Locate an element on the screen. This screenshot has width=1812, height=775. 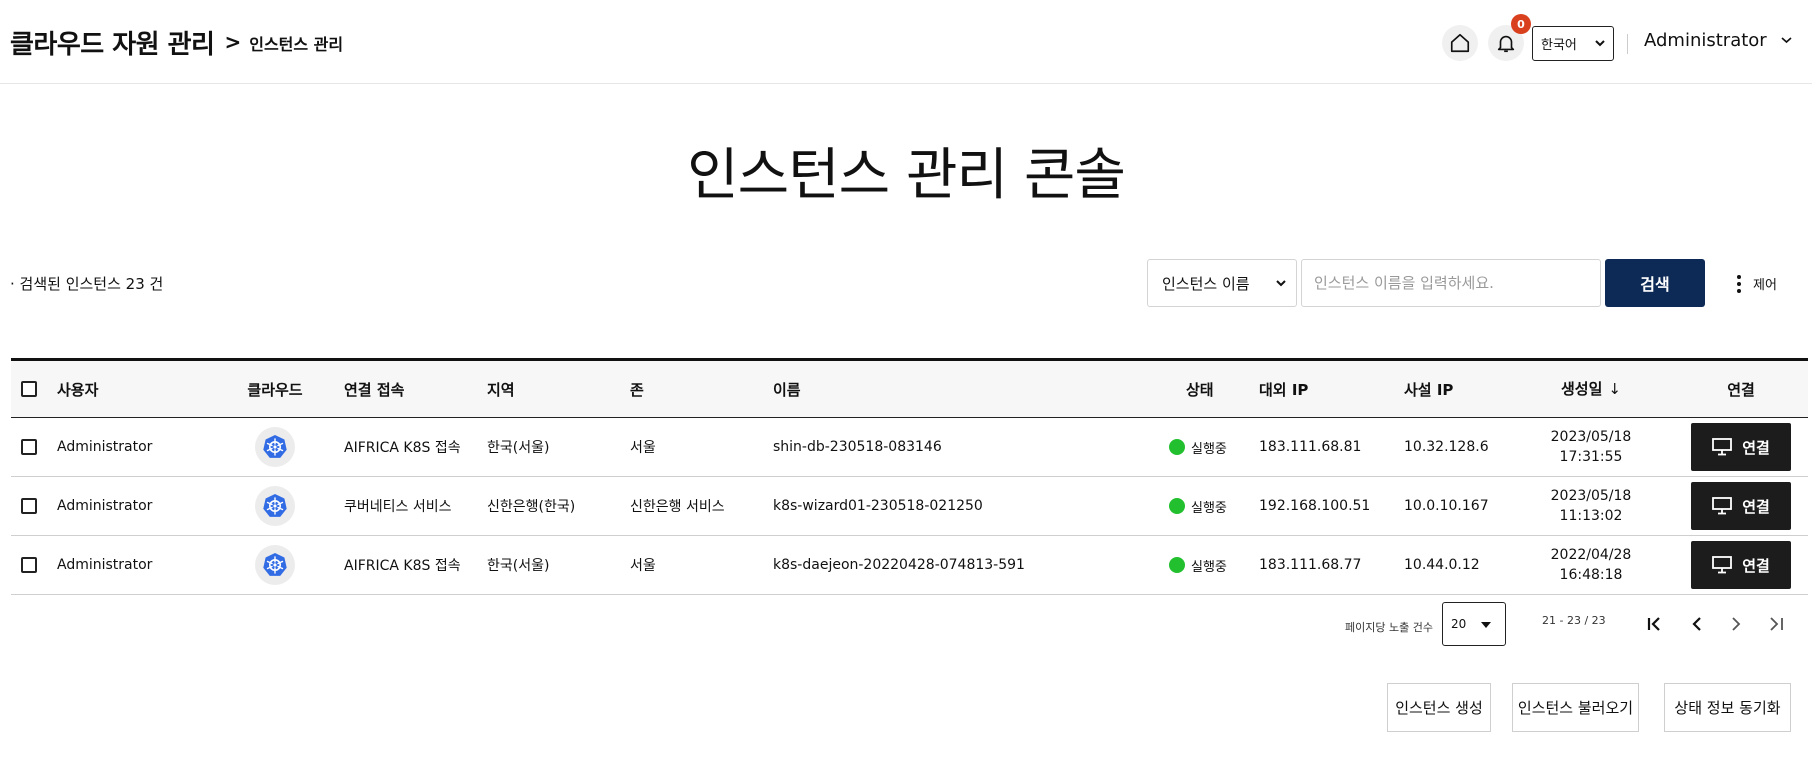
result-count: · 검색된 인스턴스 23 건 is located at coordinates (87, 284).